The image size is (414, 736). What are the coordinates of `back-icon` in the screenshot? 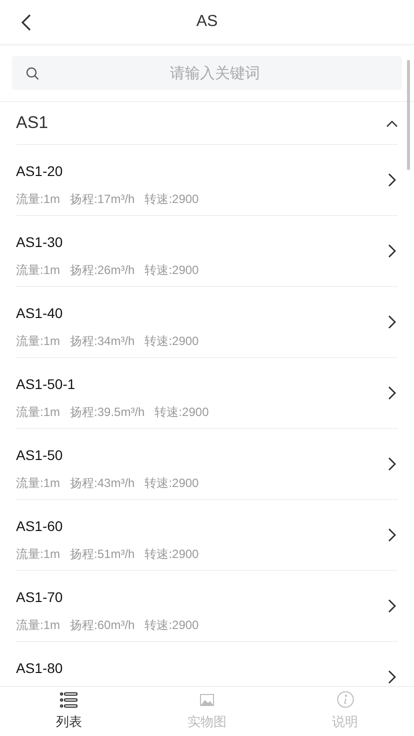 It's located at (26, 22).